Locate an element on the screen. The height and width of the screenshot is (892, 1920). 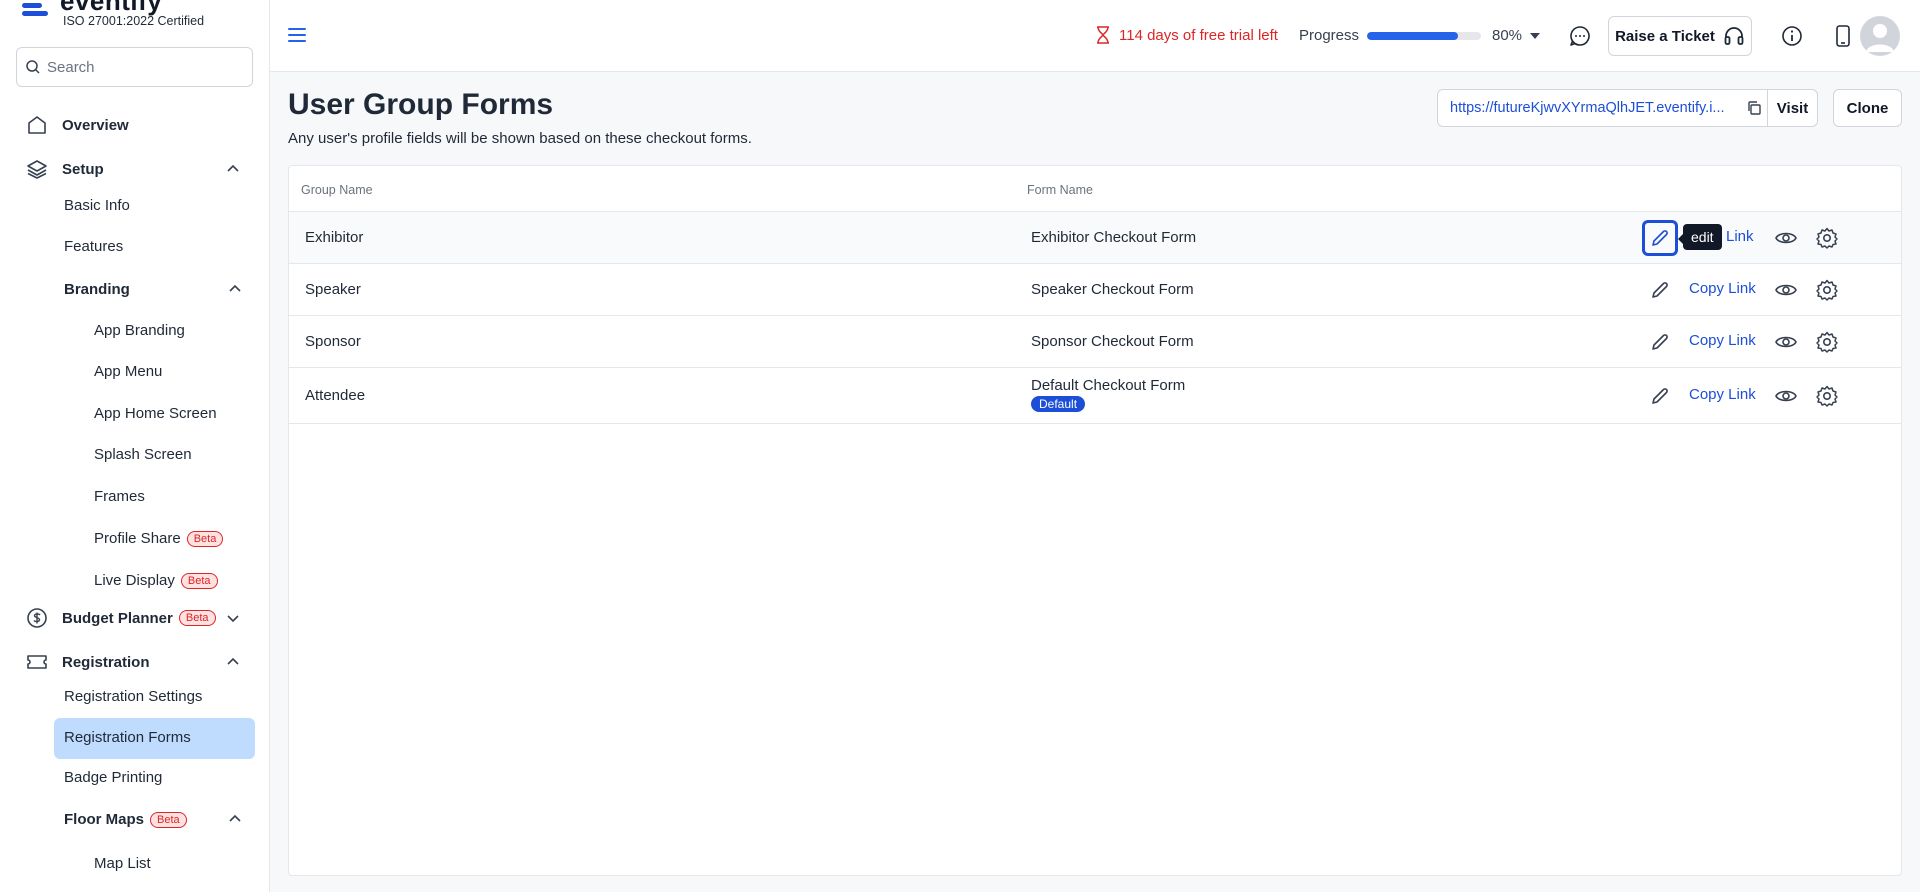
avatar is located at coordinates (1880, 36).